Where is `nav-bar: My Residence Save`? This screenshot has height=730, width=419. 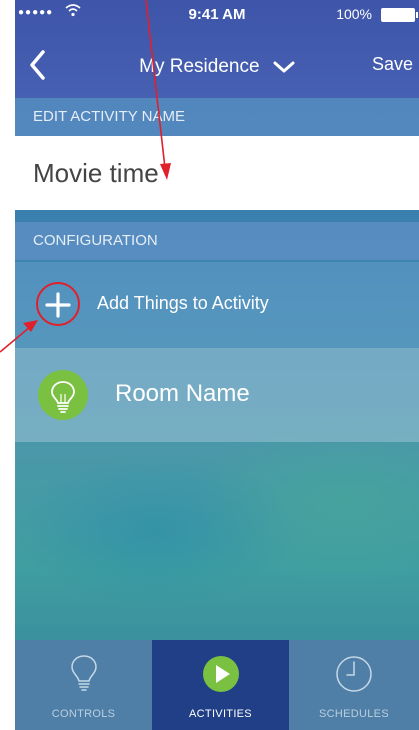 nav-bar: My Residence Save is located at coordinates (217, 69).